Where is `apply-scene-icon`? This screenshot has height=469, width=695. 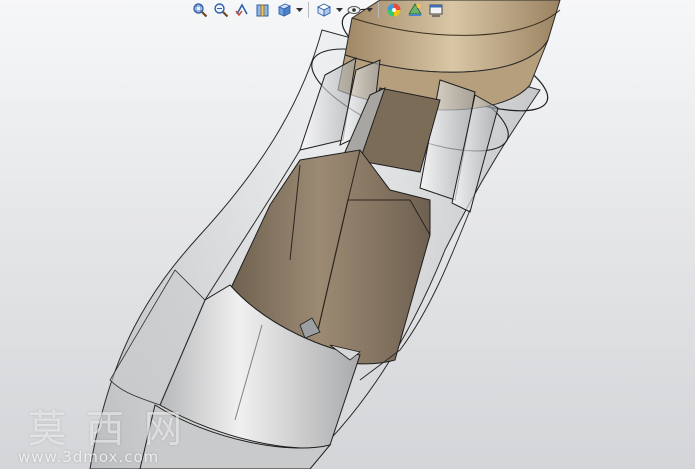 apply-scene-icon is located at coordinates (415, 9).